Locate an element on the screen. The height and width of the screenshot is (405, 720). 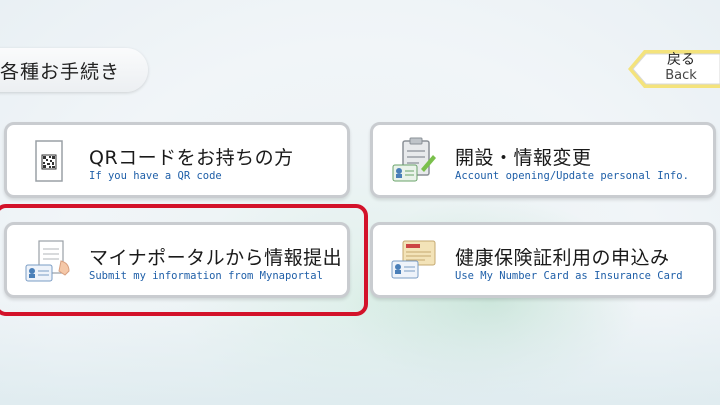
card-title: QRコードをお持ちの方 is located at coordinates (191, 158).